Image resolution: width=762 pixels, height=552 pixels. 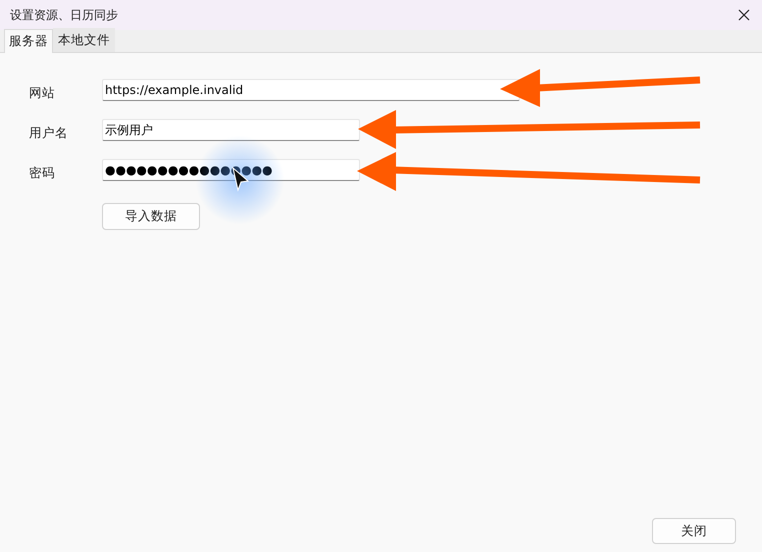 What do you see at coordinates (28, 41) in the screenshot?
I see `tab: 服务器` at bounding box center [28, 41].